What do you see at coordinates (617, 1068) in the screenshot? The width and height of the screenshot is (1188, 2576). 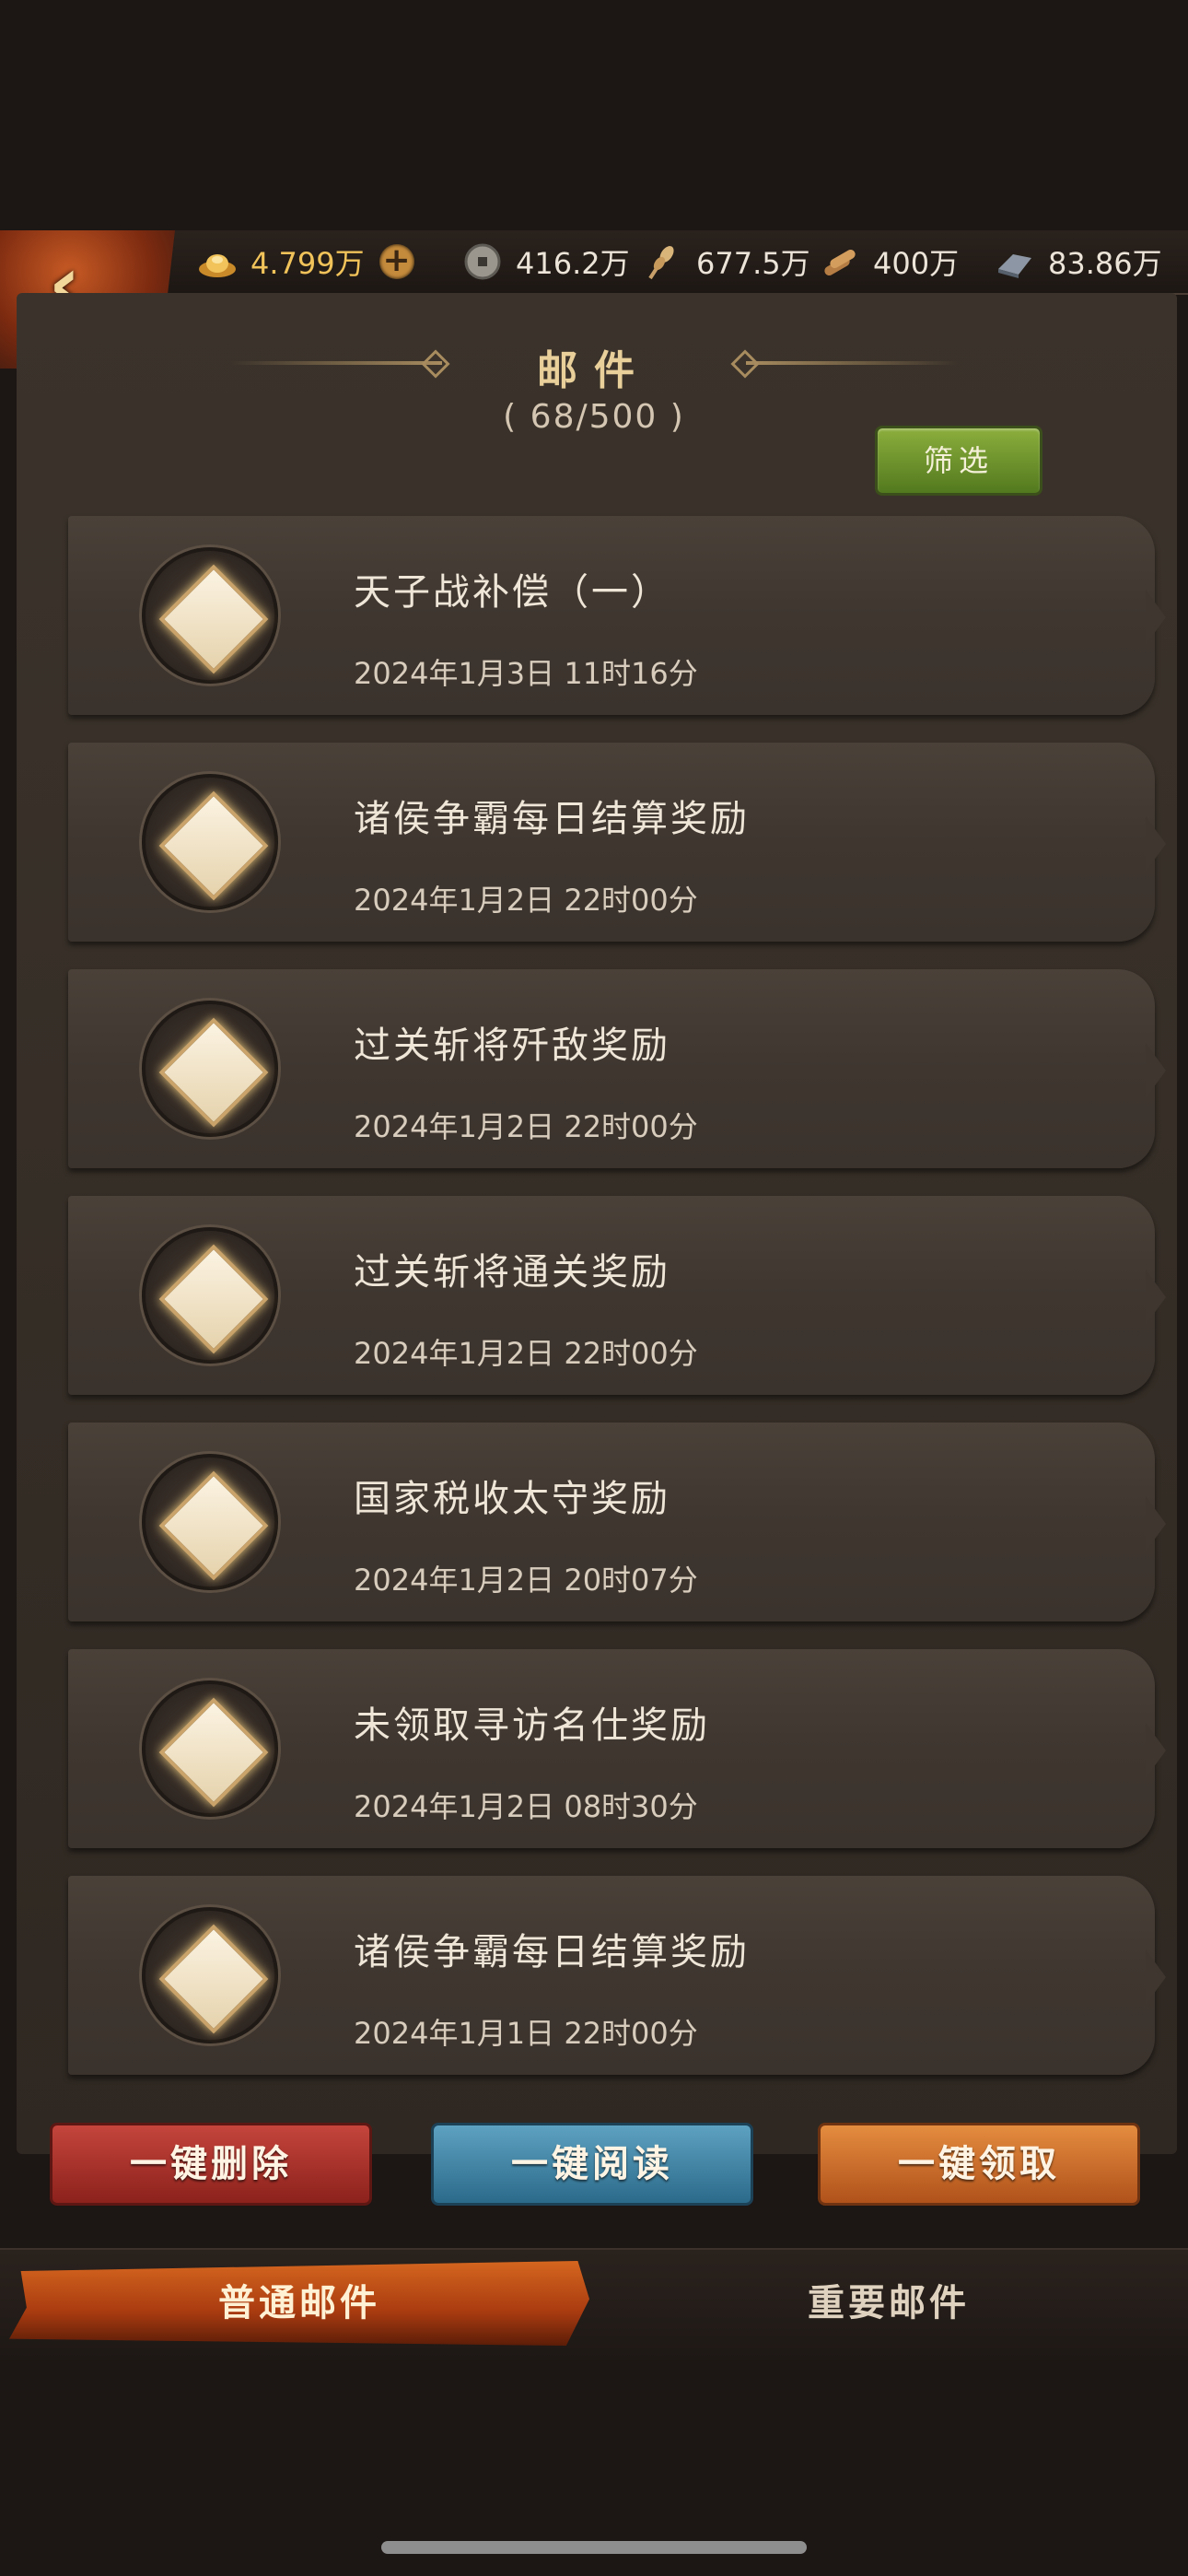 I see `mail-item: 过关斩将歼敌奖励 2024年1月2日 22时00分` at bounding box center [617, 1068].